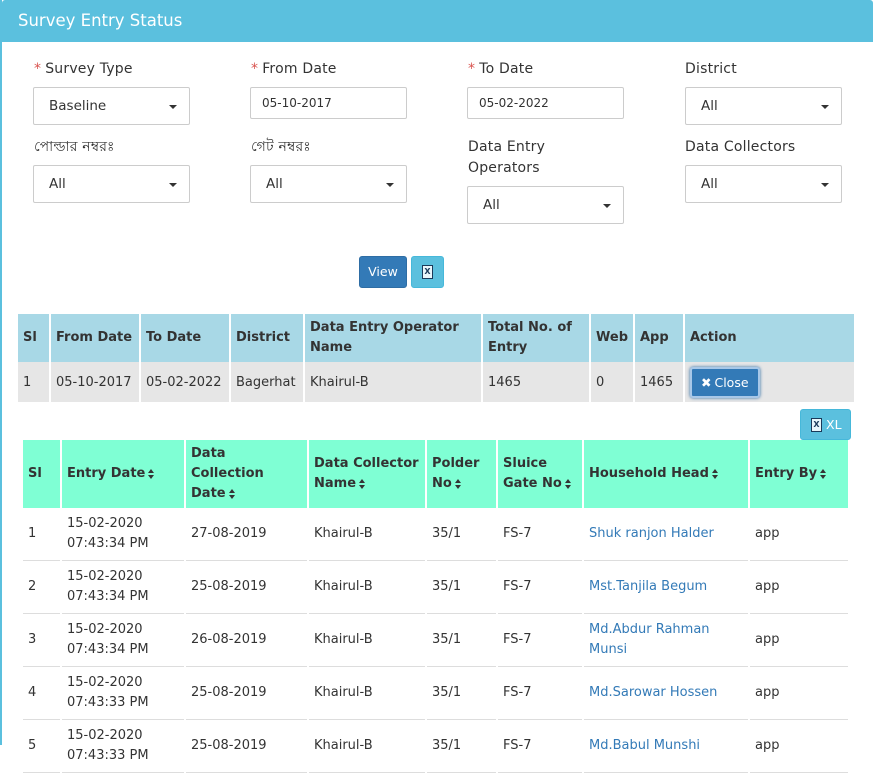  Describe the element at coordinates (545, 205) in the screenshot. I see `operators-select: All` at that location.